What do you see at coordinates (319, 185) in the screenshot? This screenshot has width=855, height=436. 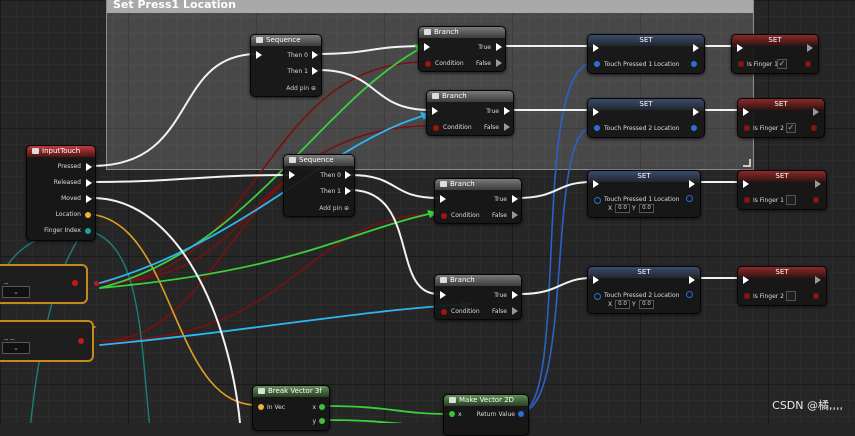 I see `sequence-node-2: Sequence Then 0 Then 1 Add pin ⊕` at bounding box center [319, 185].